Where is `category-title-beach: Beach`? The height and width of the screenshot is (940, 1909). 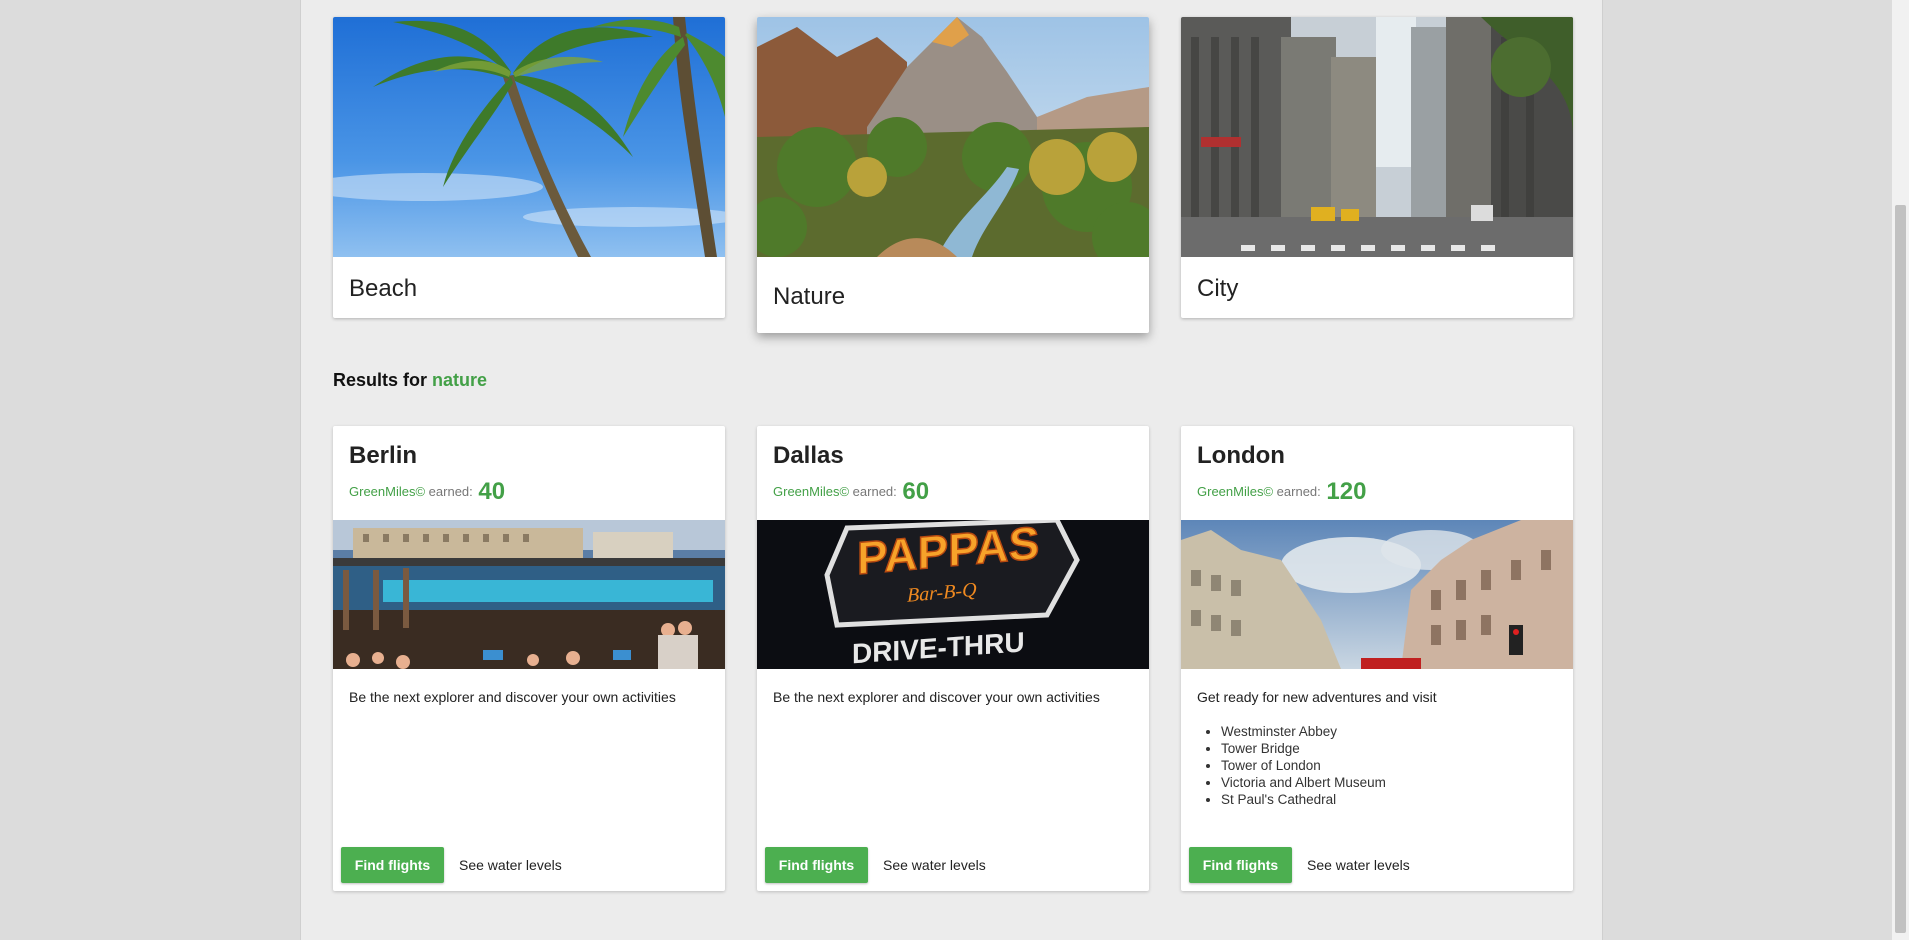
category-title-beach: Beach is located at coordinates (383, 288).